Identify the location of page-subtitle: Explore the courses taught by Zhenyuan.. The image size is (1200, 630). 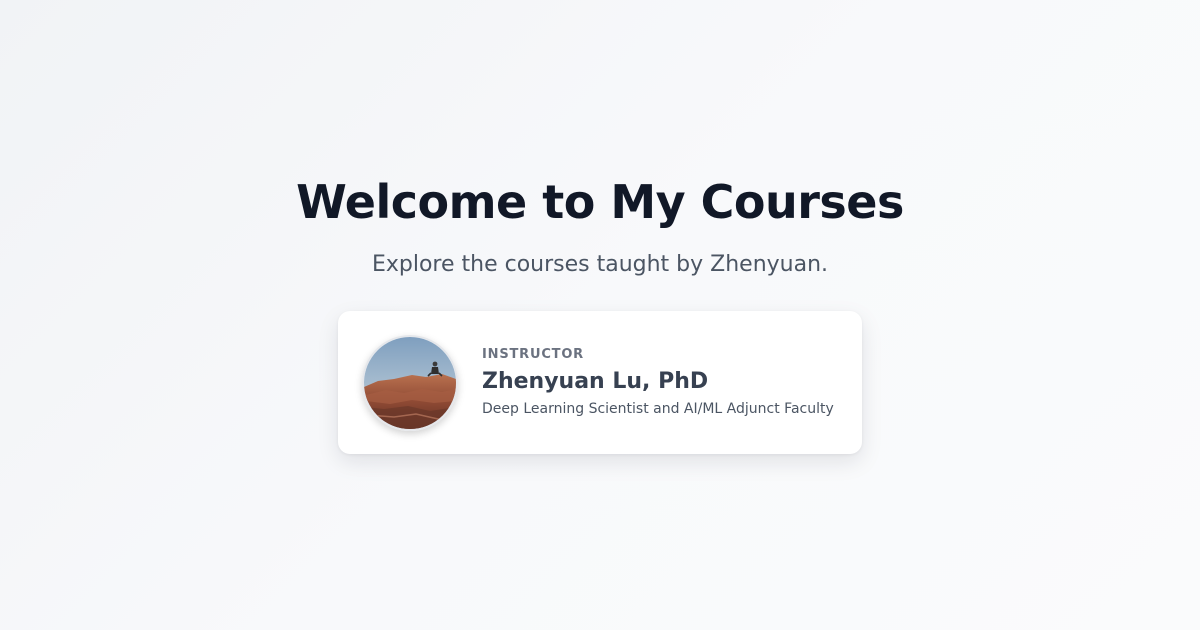
(600, 264).